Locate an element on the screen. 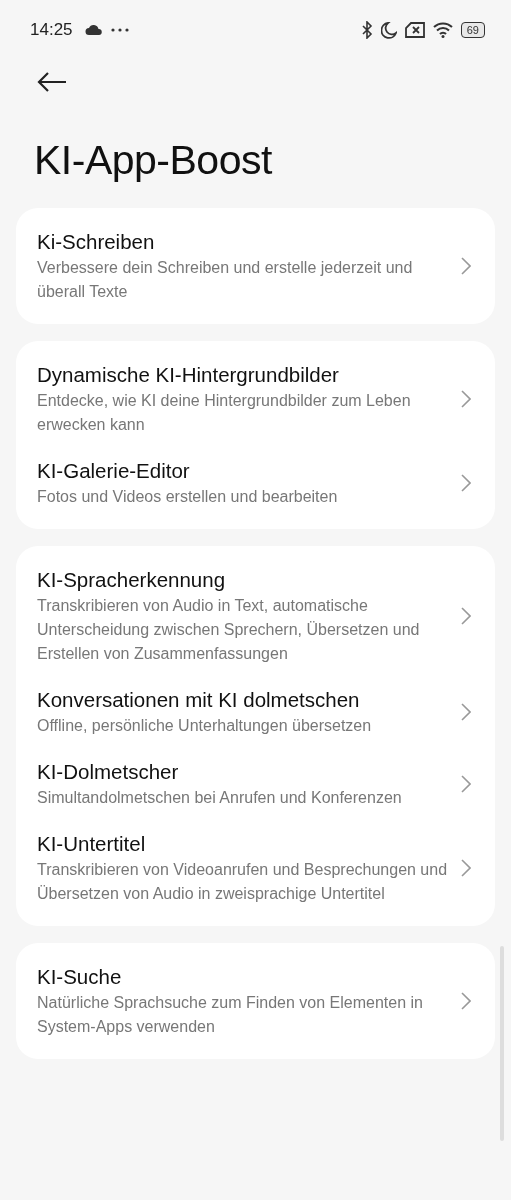 This screenshot has width=511, height=1200. battery-indicator: 69 is located at coordinates (472, 30).